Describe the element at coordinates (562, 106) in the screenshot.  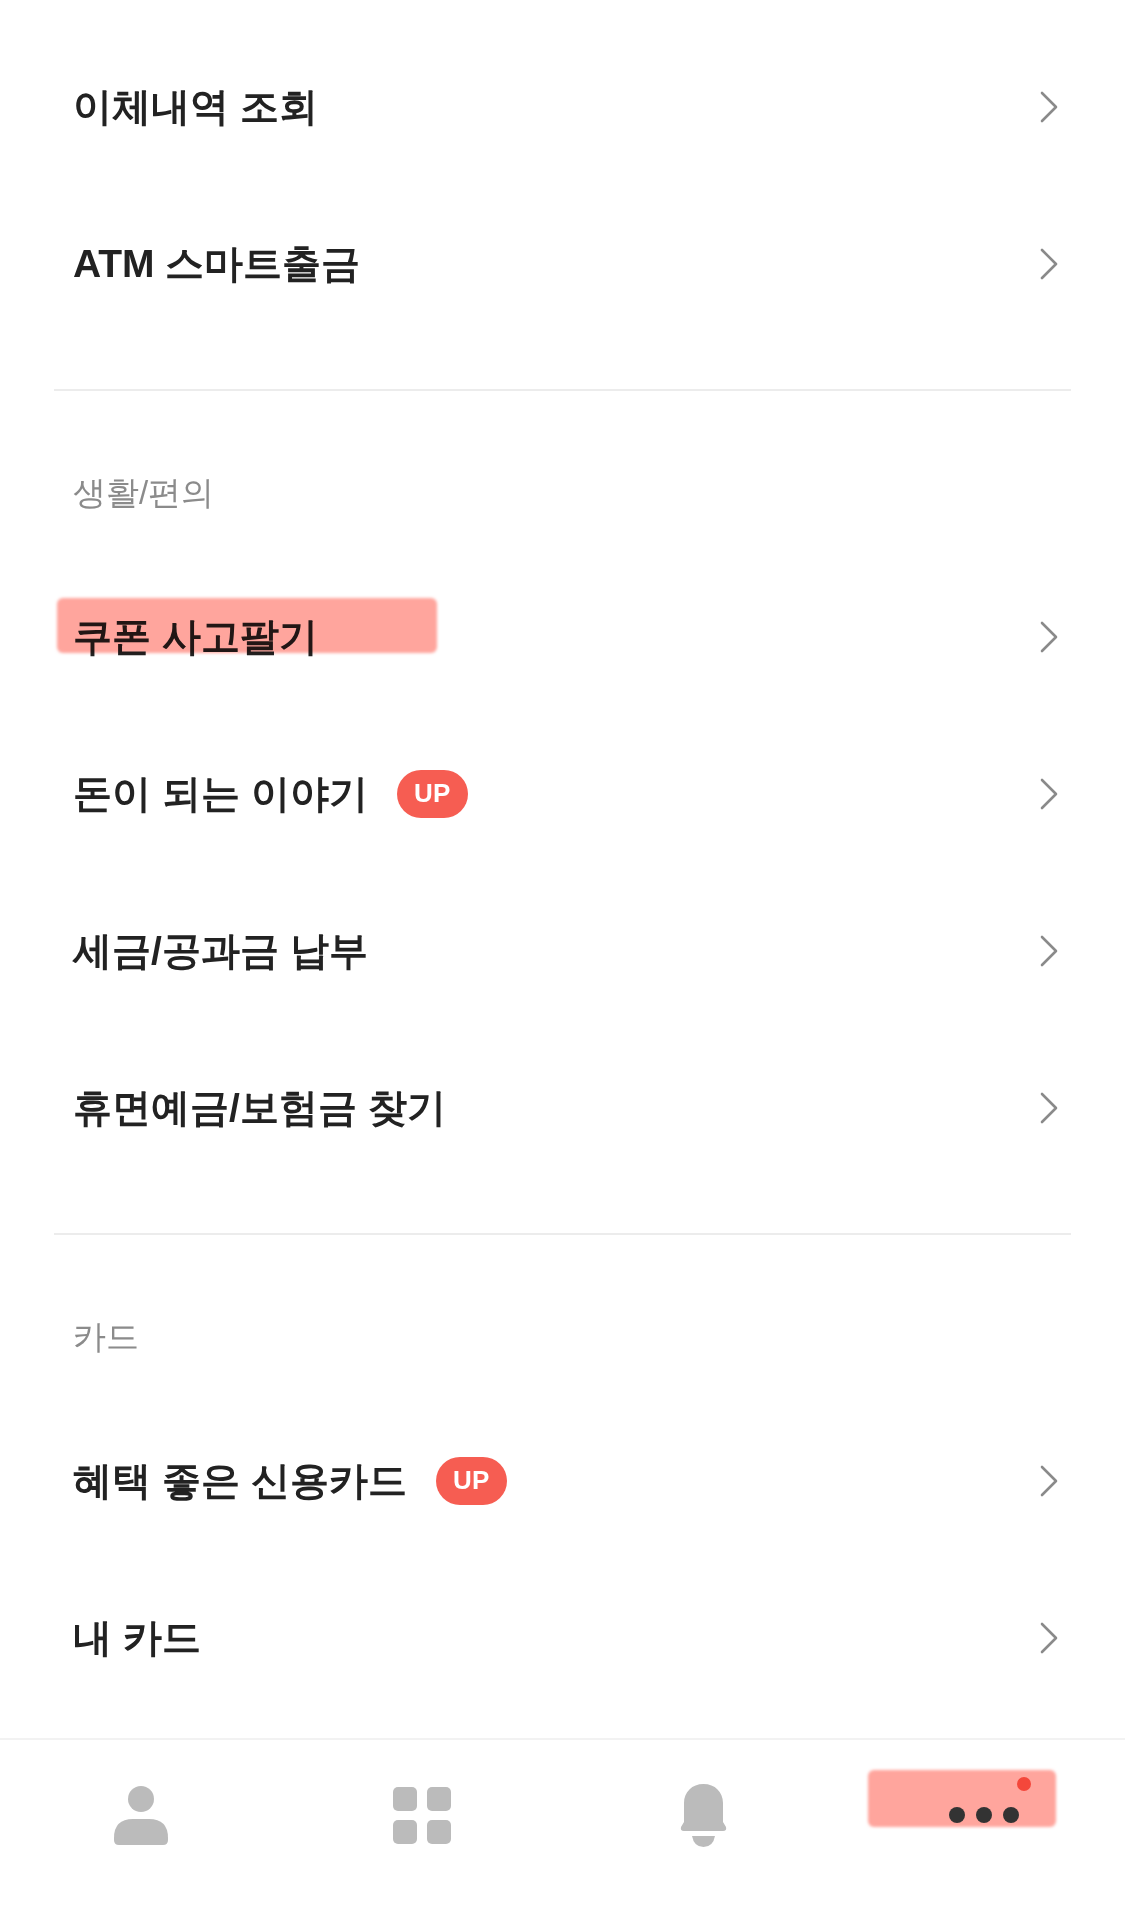
I see `menu-item: 이체내역 조회` at that location.